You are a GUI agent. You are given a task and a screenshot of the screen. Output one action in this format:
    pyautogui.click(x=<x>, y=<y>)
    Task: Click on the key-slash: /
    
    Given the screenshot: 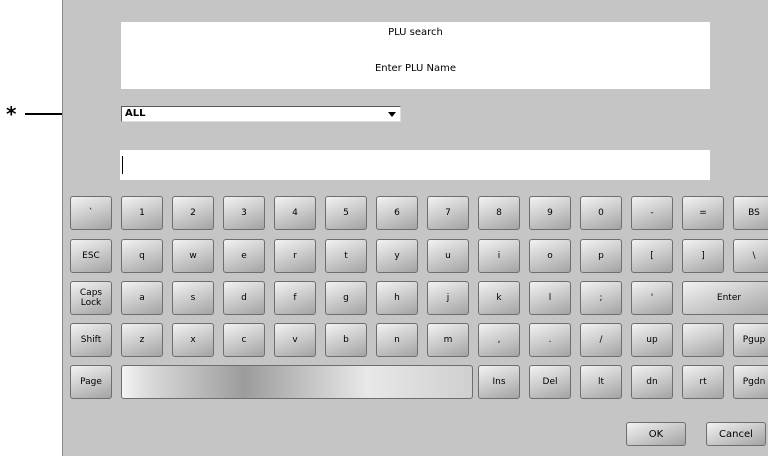 What is the action you would take?
    pyautogui.click(x=601, y=340)
    